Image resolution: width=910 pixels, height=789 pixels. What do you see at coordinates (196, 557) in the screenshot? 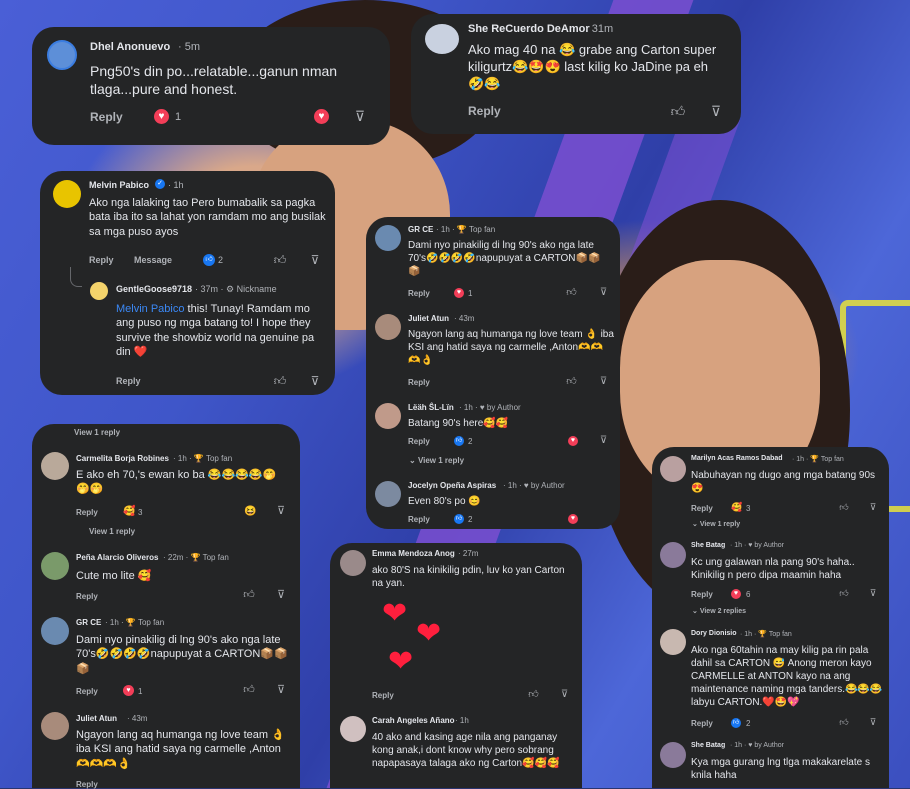
I see `timestamp: · 22m · 🏆 Top fan` at bounding box center [196, 557].